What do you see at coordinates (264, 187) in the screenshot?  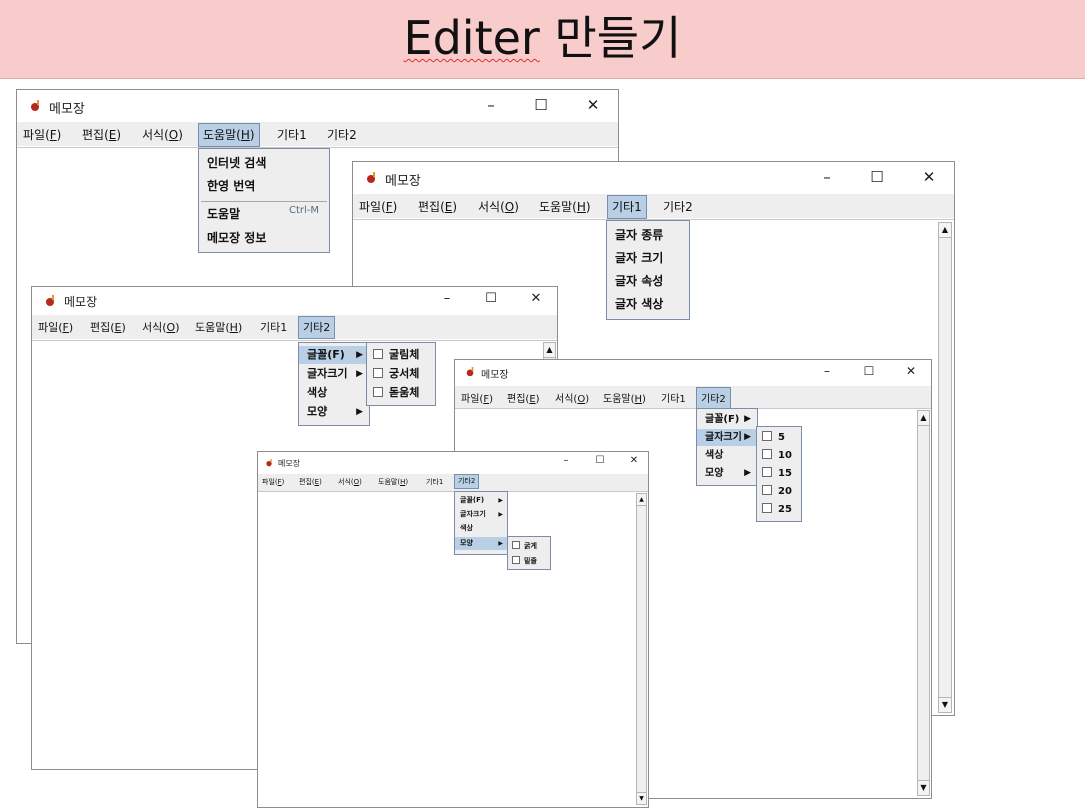 I see `menu-item-translate: 한영 번역` at bounding box center [264, 187].